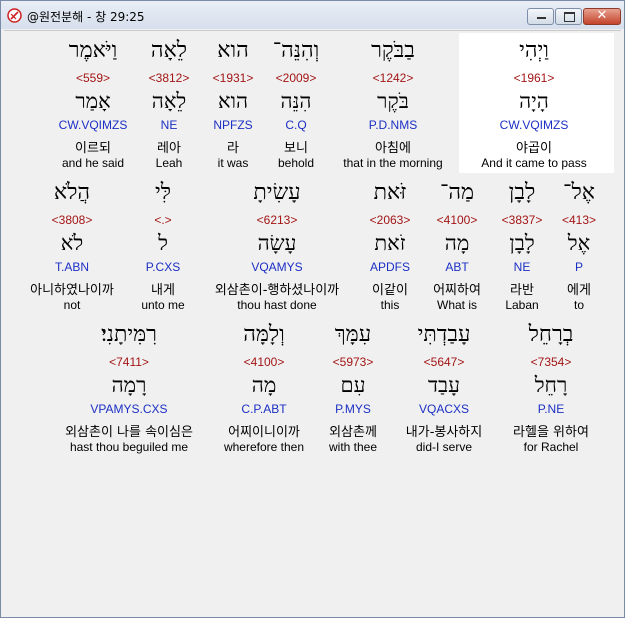 The height and width of the screenshot is (618, 625). Describe the element at coordinates (93, 101) in the screenshot. I see `lemma-word: אָמַר` at that location.